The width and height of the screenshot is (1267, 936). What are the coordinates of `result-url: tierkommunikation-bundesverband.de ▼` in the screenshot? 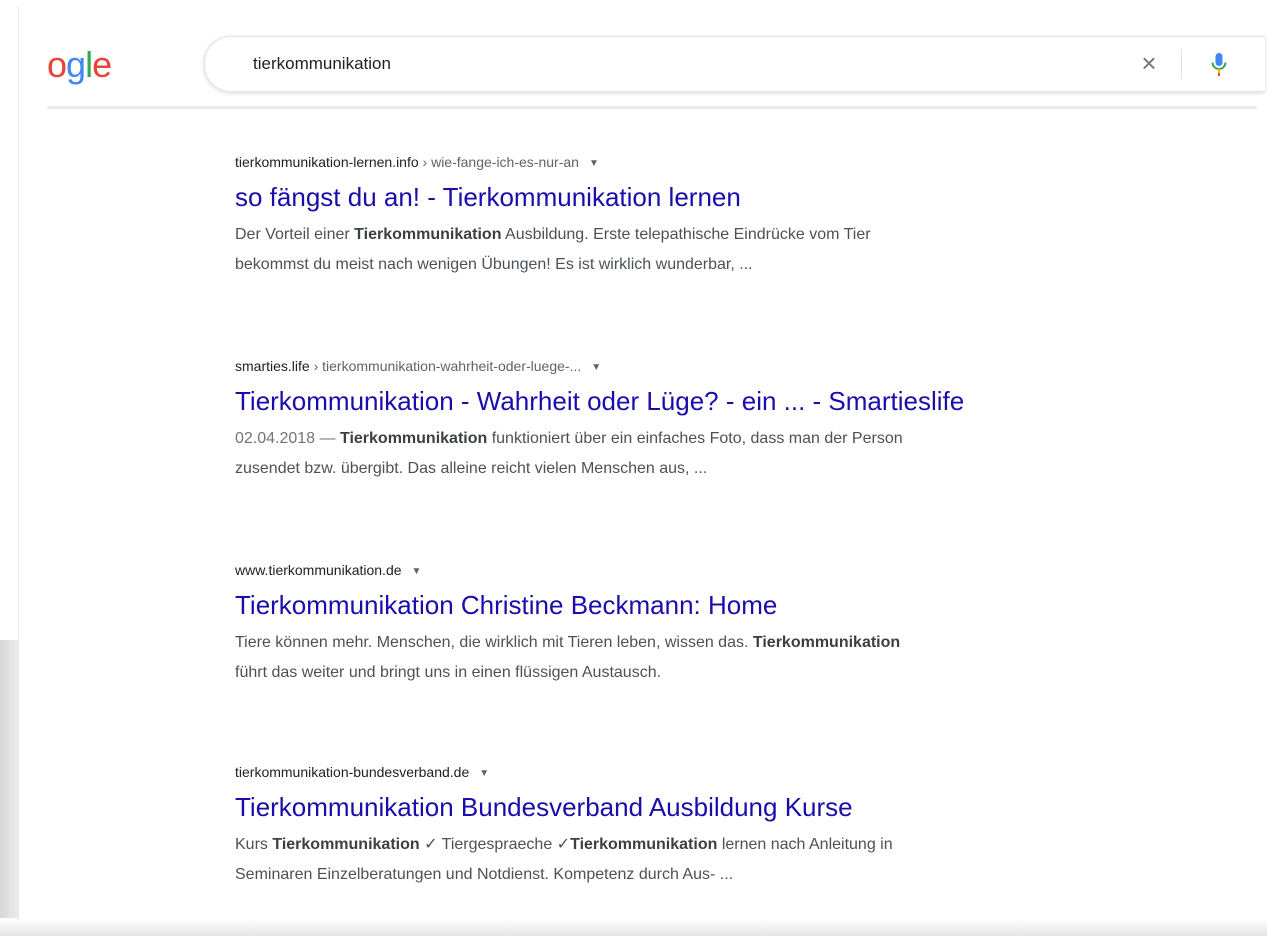 It's located at (725, 772).